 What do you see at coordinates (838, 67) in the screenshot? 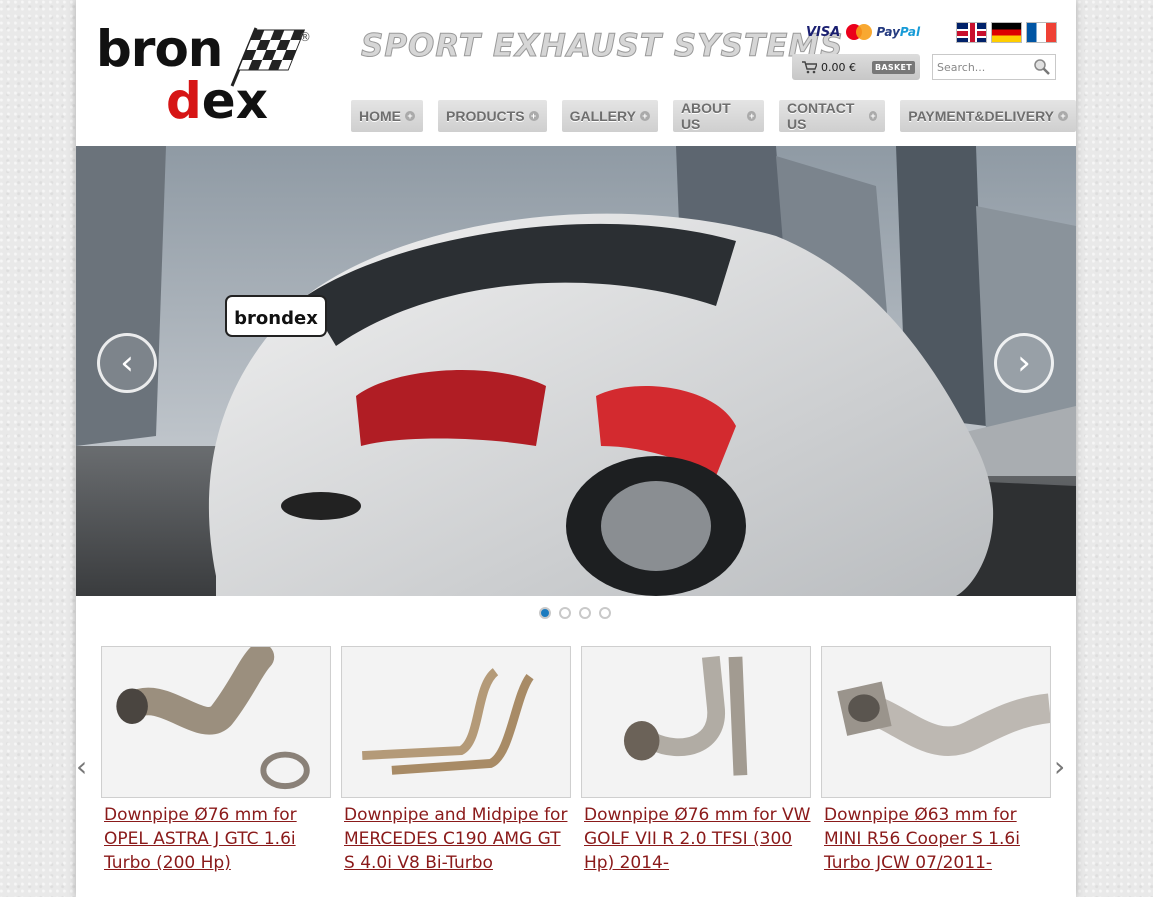
I see `basket-amount: 0.00 €` at bounding box center [838, 67].